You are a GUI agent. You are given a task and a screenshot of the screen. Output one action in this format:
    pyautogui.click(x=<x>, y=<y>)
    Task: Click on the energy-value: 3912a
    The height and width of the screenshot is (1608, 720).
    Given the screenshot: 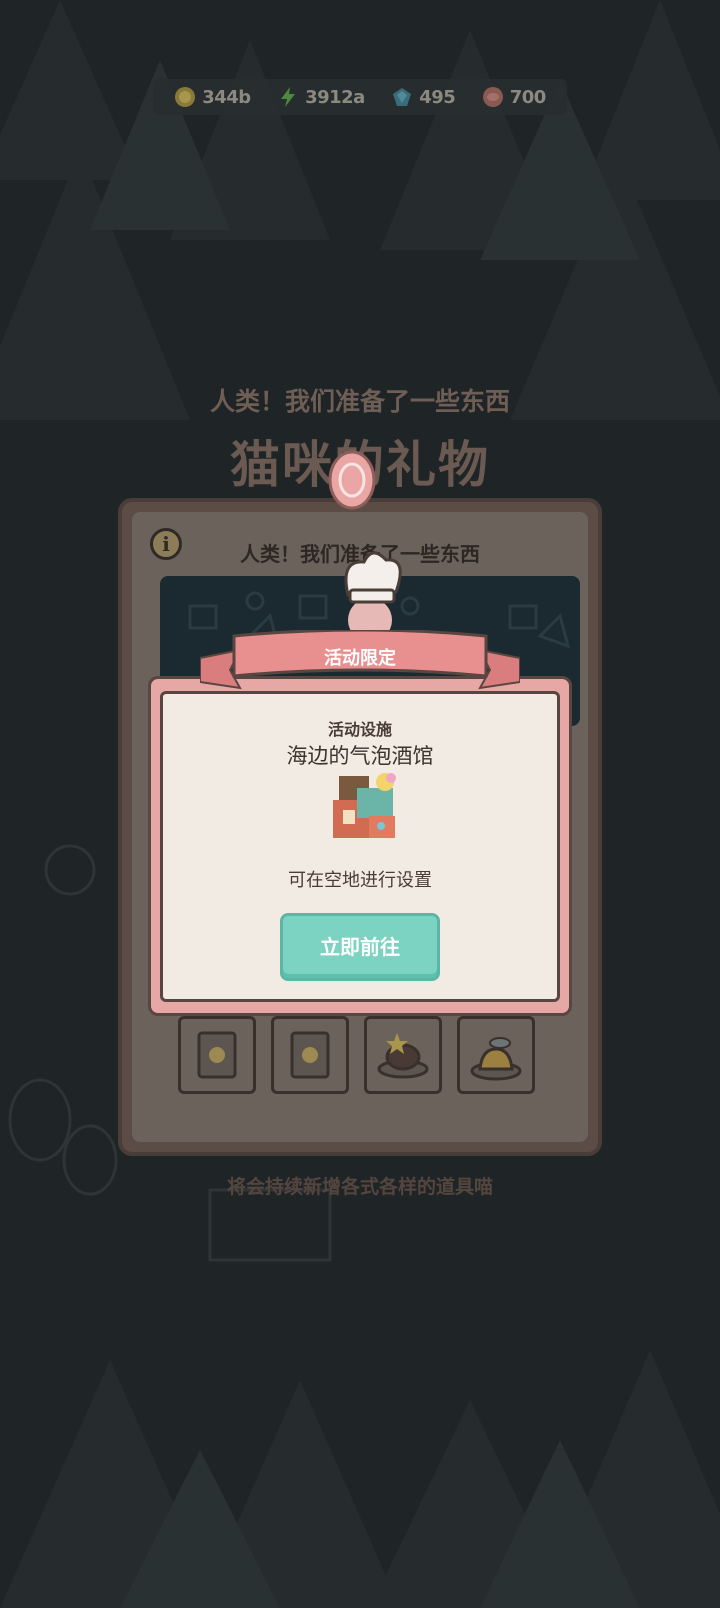 What is the action you would take?
    pyautogui.click(x=335, y=97)
    